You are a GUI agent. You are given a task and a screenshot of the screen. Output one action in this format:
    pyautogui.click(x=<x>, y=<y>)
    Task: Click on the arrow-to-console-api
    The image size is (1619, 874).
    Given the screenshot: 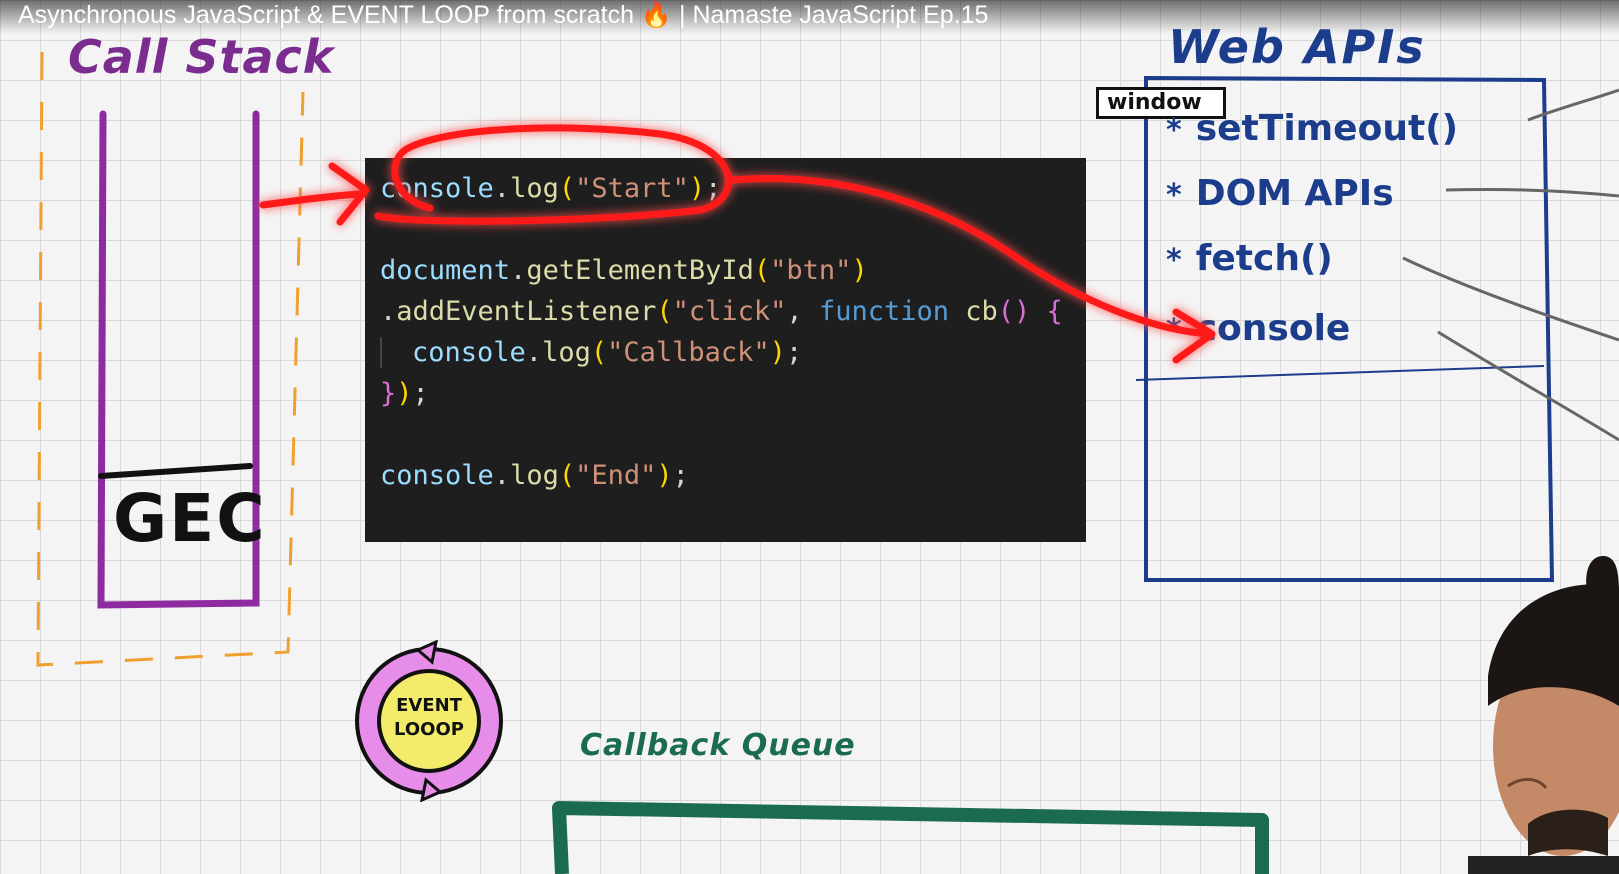 What is the action you would take?
    pyautogui.click(x=971, y=256)
    